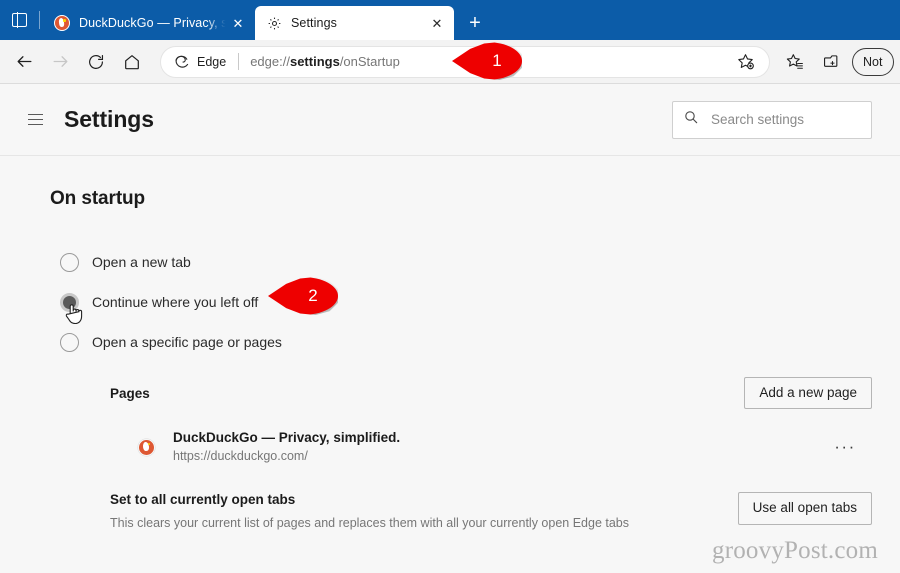 The width and height of the screenshot is (900, 573). I want to click on browser-tab-settings: Settings ✕, so click(354, 23).